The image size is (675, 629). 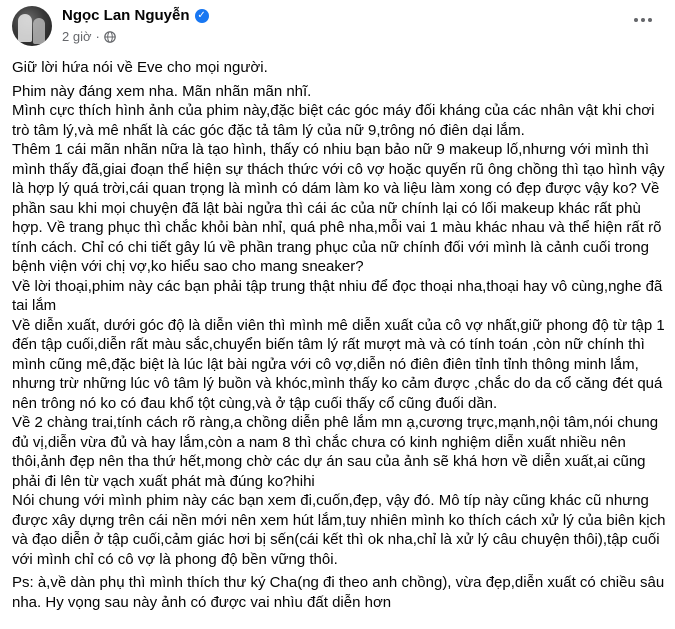 I want to click on post-meta: 2 giờ ·, so click(x=89, y=36).